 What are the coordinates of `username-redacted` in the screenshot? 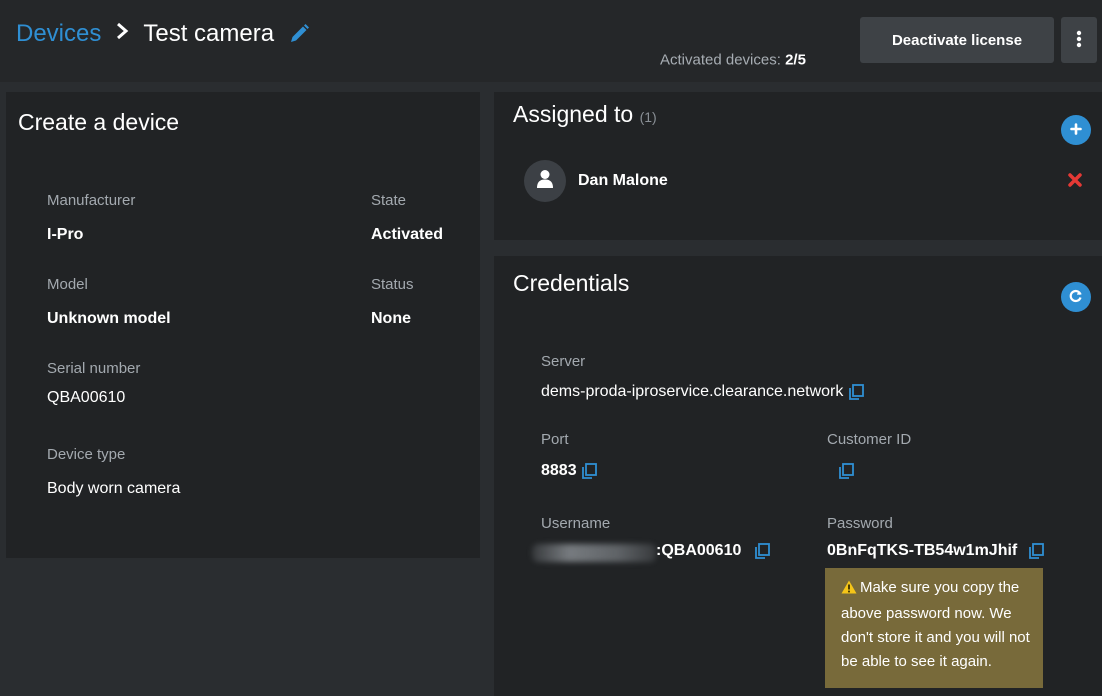 It's located at (594, 553).